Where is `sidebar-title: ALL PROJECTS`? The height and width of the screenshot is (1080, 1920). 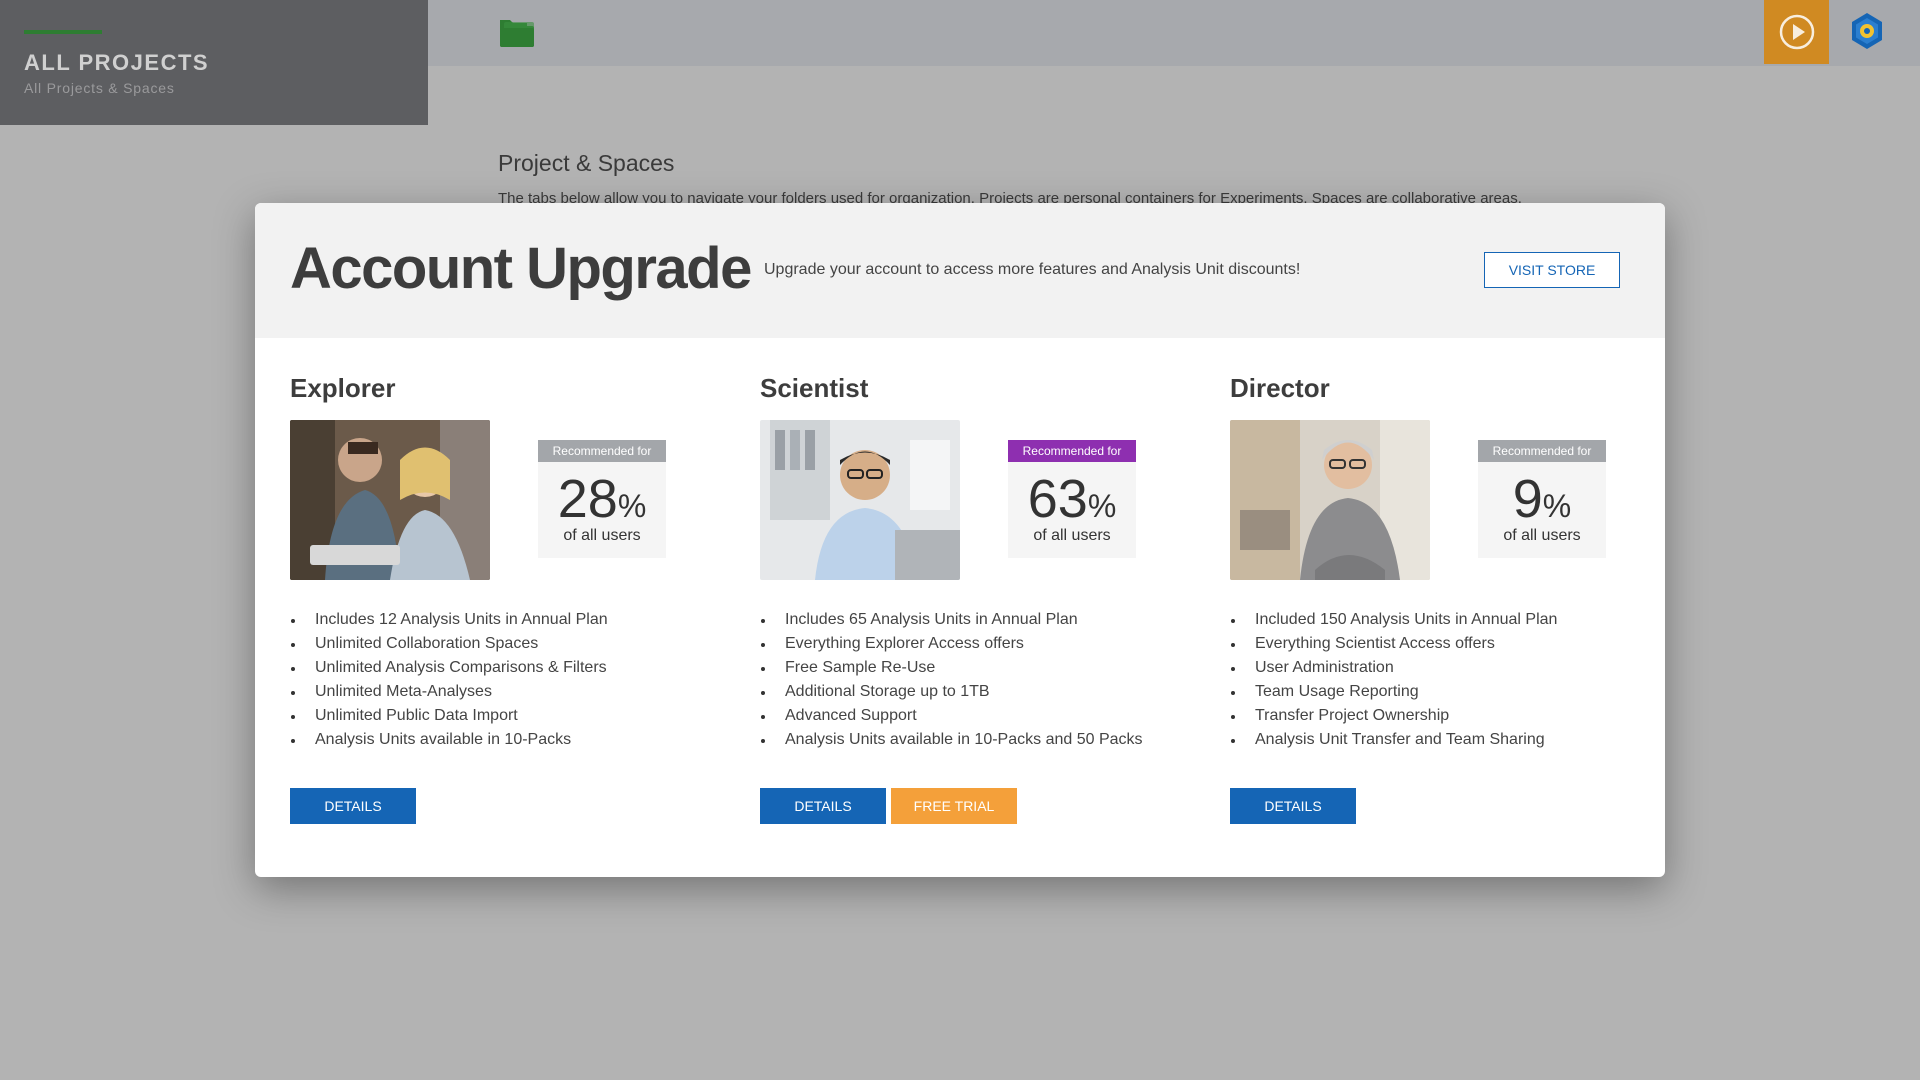 sidebar-title: ALL PROJECTS is located at coordinates (214, 63).